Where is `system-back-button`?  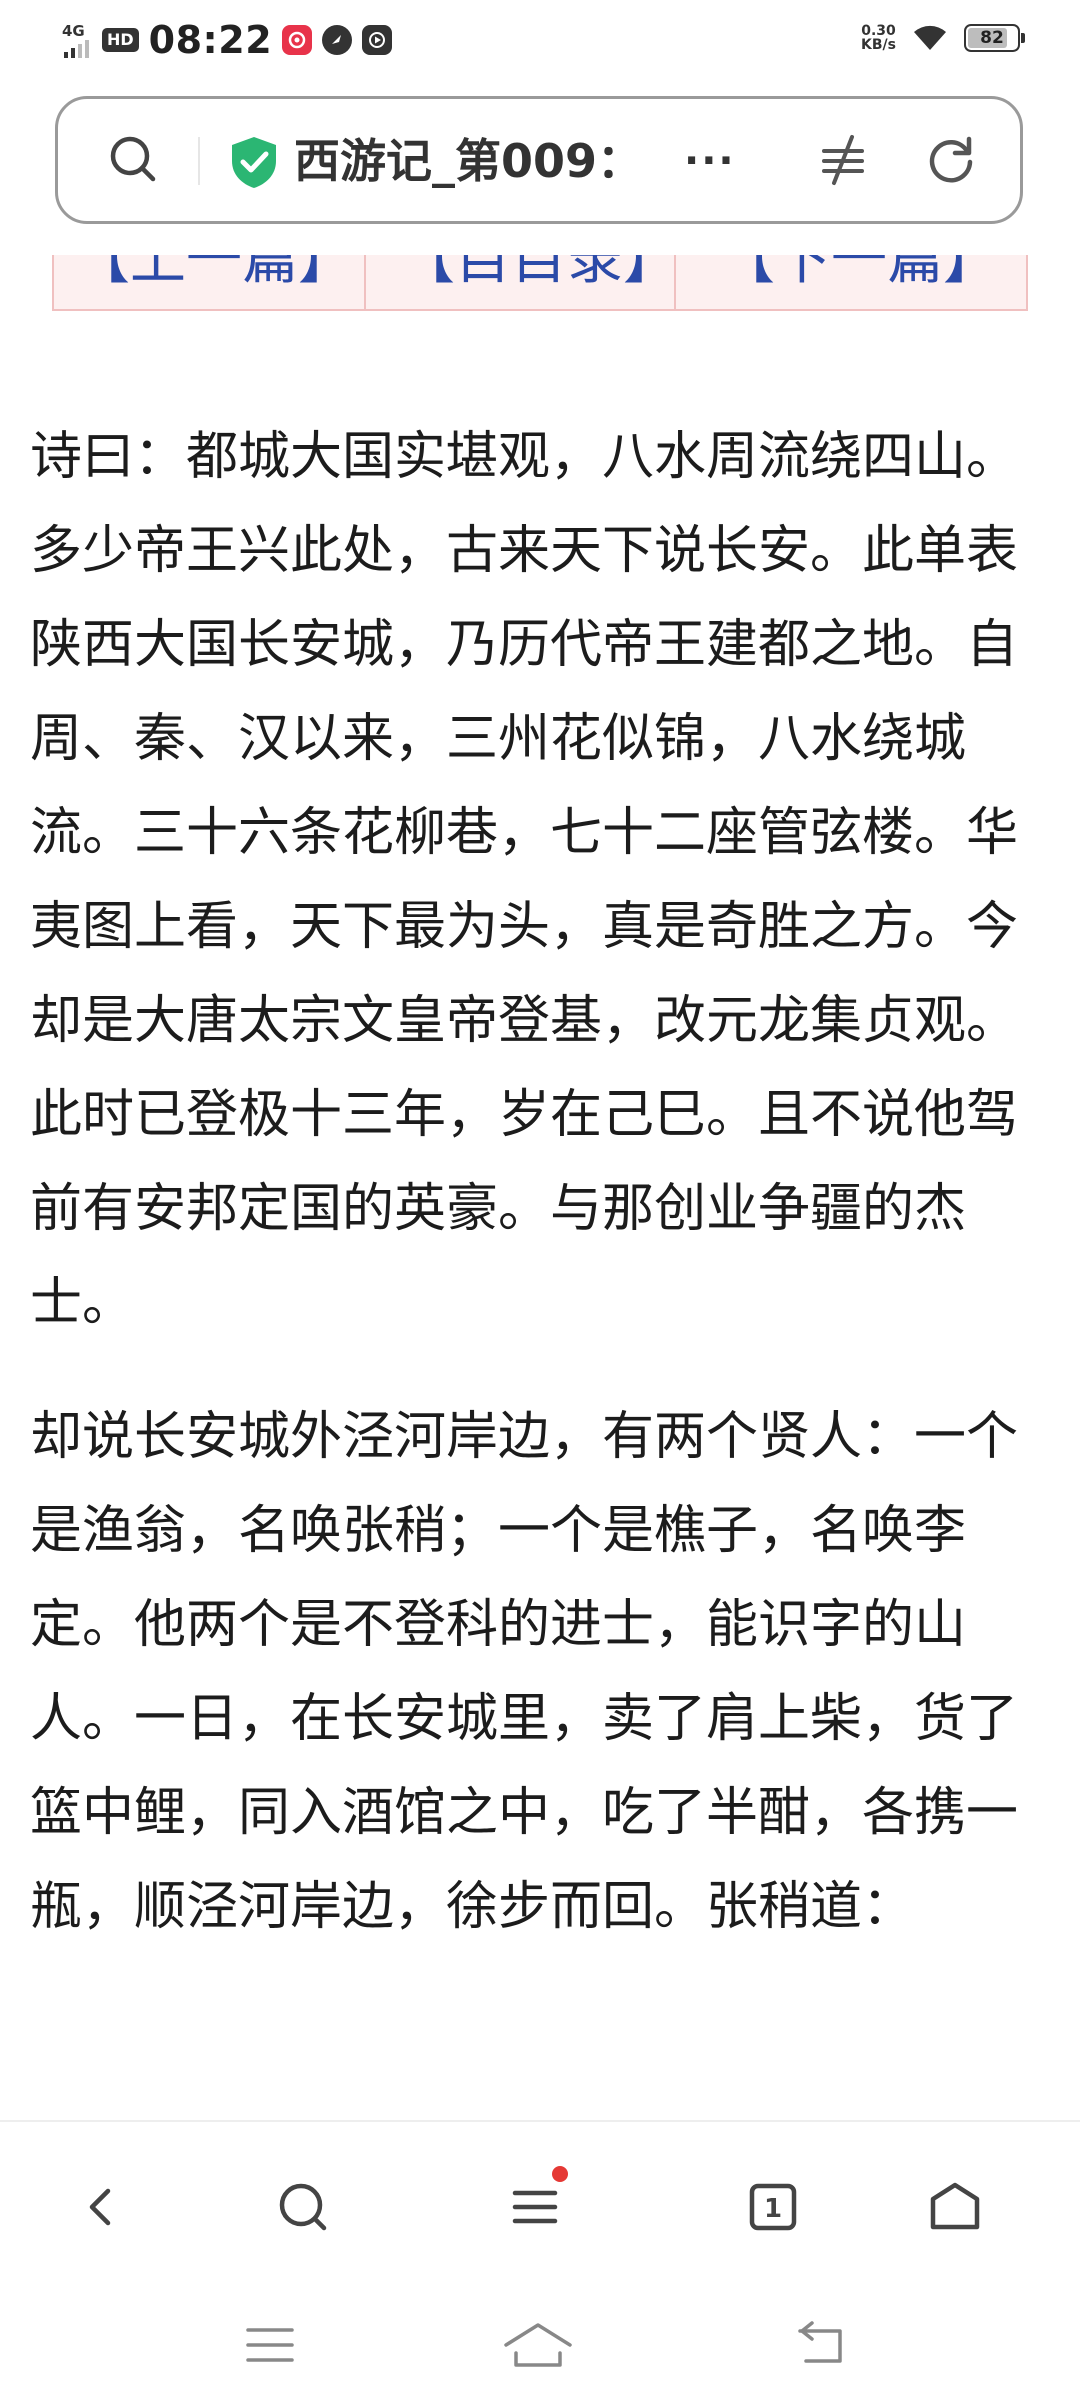 system-back-button is located at coordinates (822, 2345).